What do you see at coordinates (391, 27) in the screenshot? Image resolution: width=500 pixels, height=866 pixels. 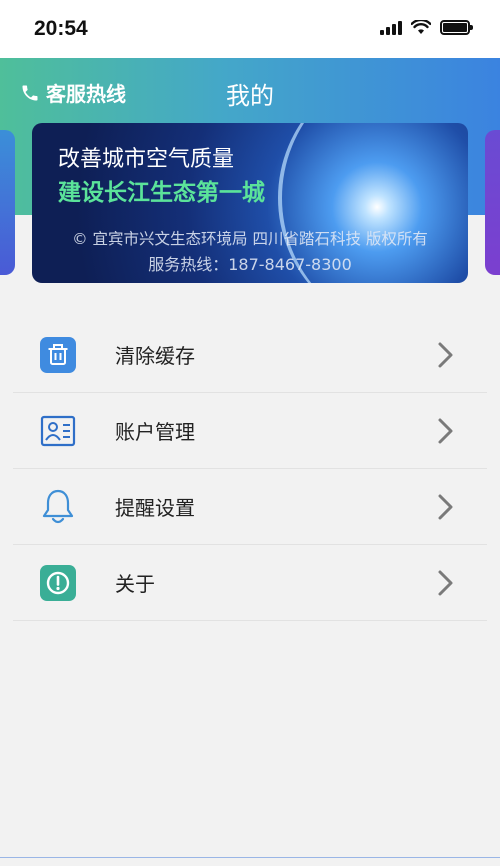 I see `cellular-signal-icon` at bounding box center [391, 27].